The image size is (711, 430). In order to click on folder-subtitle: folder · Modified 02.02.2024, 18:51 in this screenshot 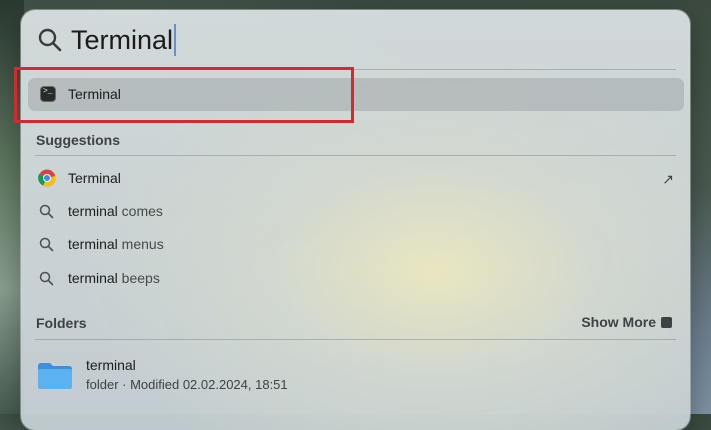, I will do `click(187, 384)`.